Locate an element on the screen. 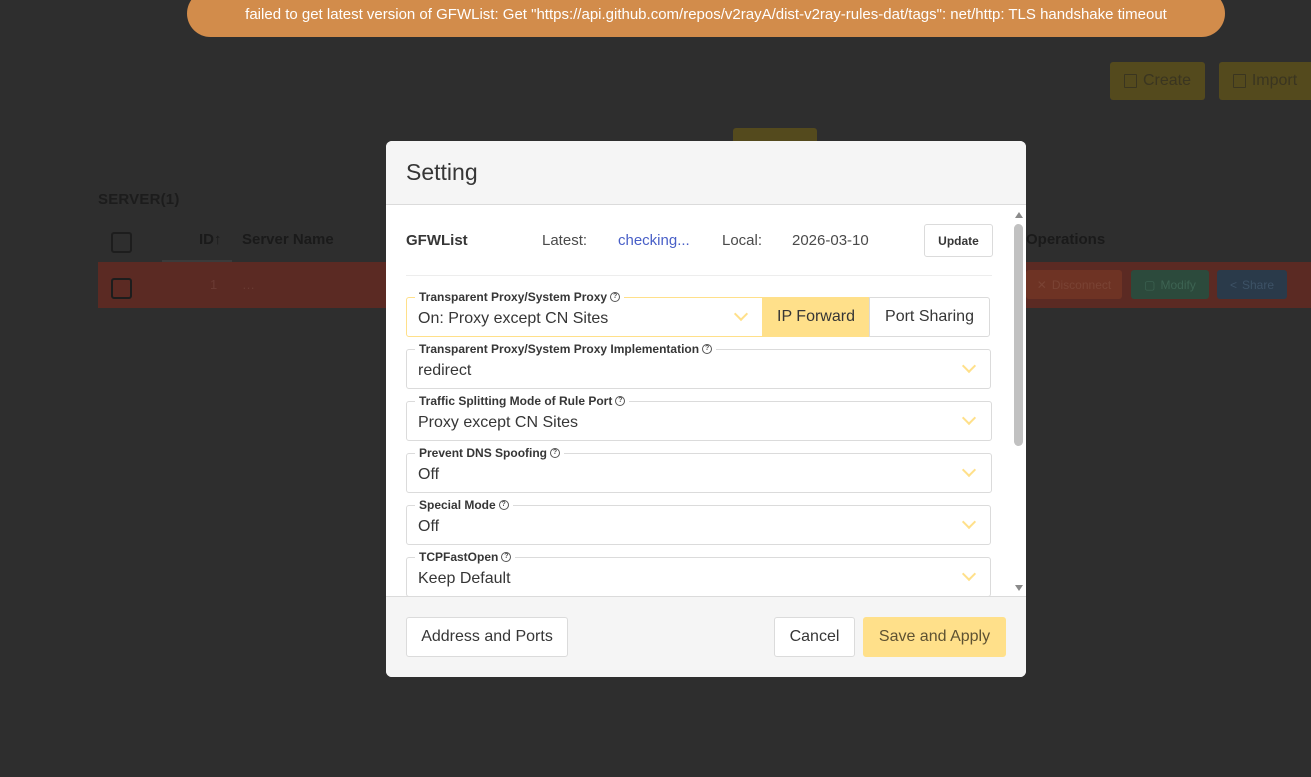 This screenshot has width=1311, height=777. tcp-fast-open-label-text: TCPFastOpen is located at coordinates (459, 557).